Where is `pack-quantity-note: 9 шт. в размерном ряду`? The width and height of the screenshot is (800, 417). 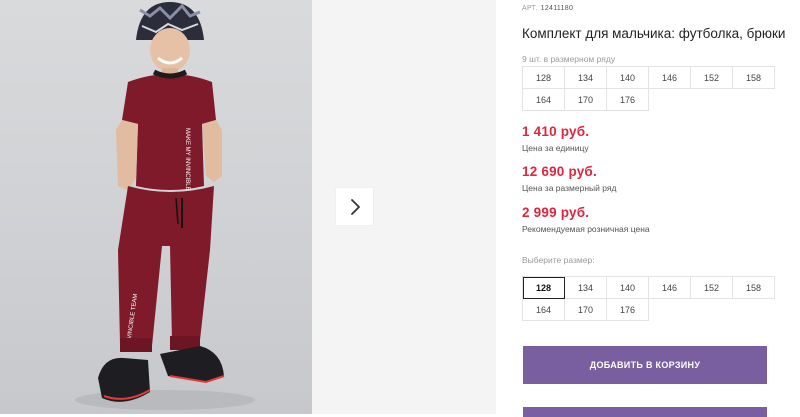
pack-quantity-note: 9 шт. в размерном ряду is located at coordinates (569, 59).